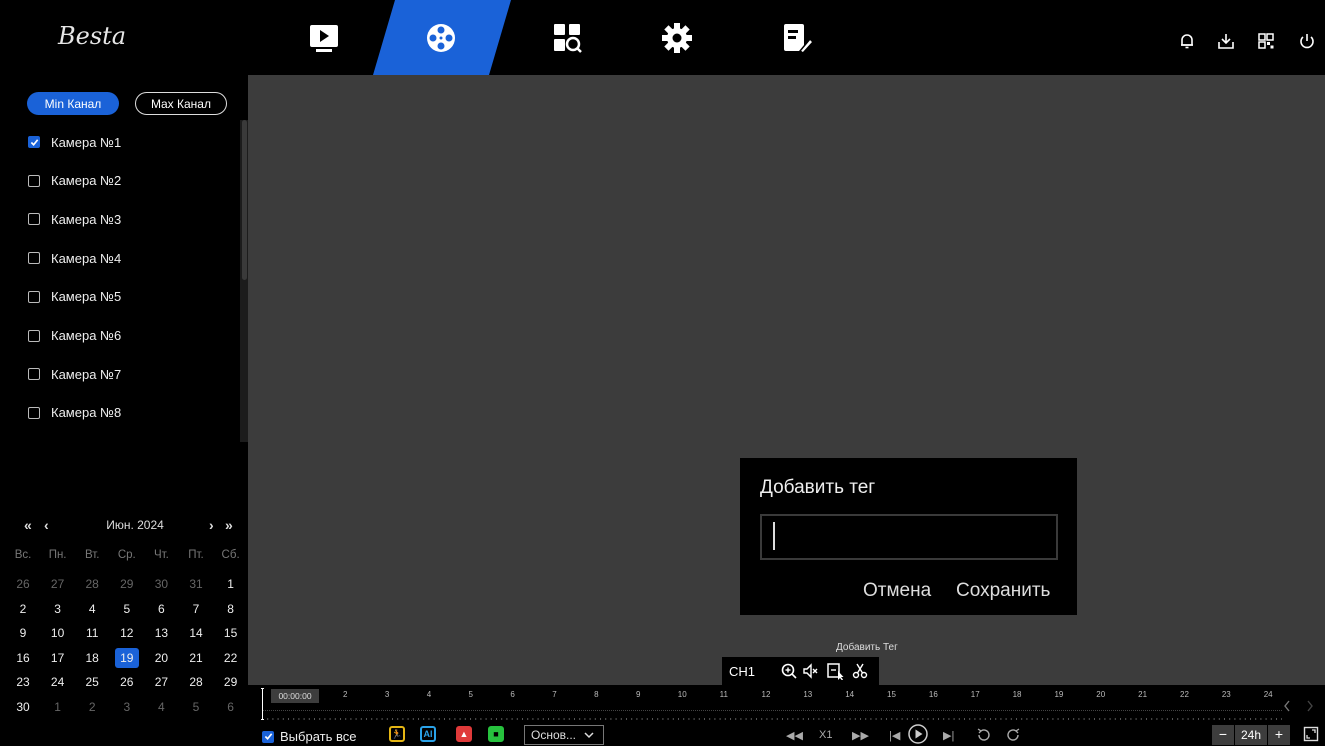  Describe the element at coordinates (74, 142) in the screenshot. I see `camera-item: Камера №1` at that location.